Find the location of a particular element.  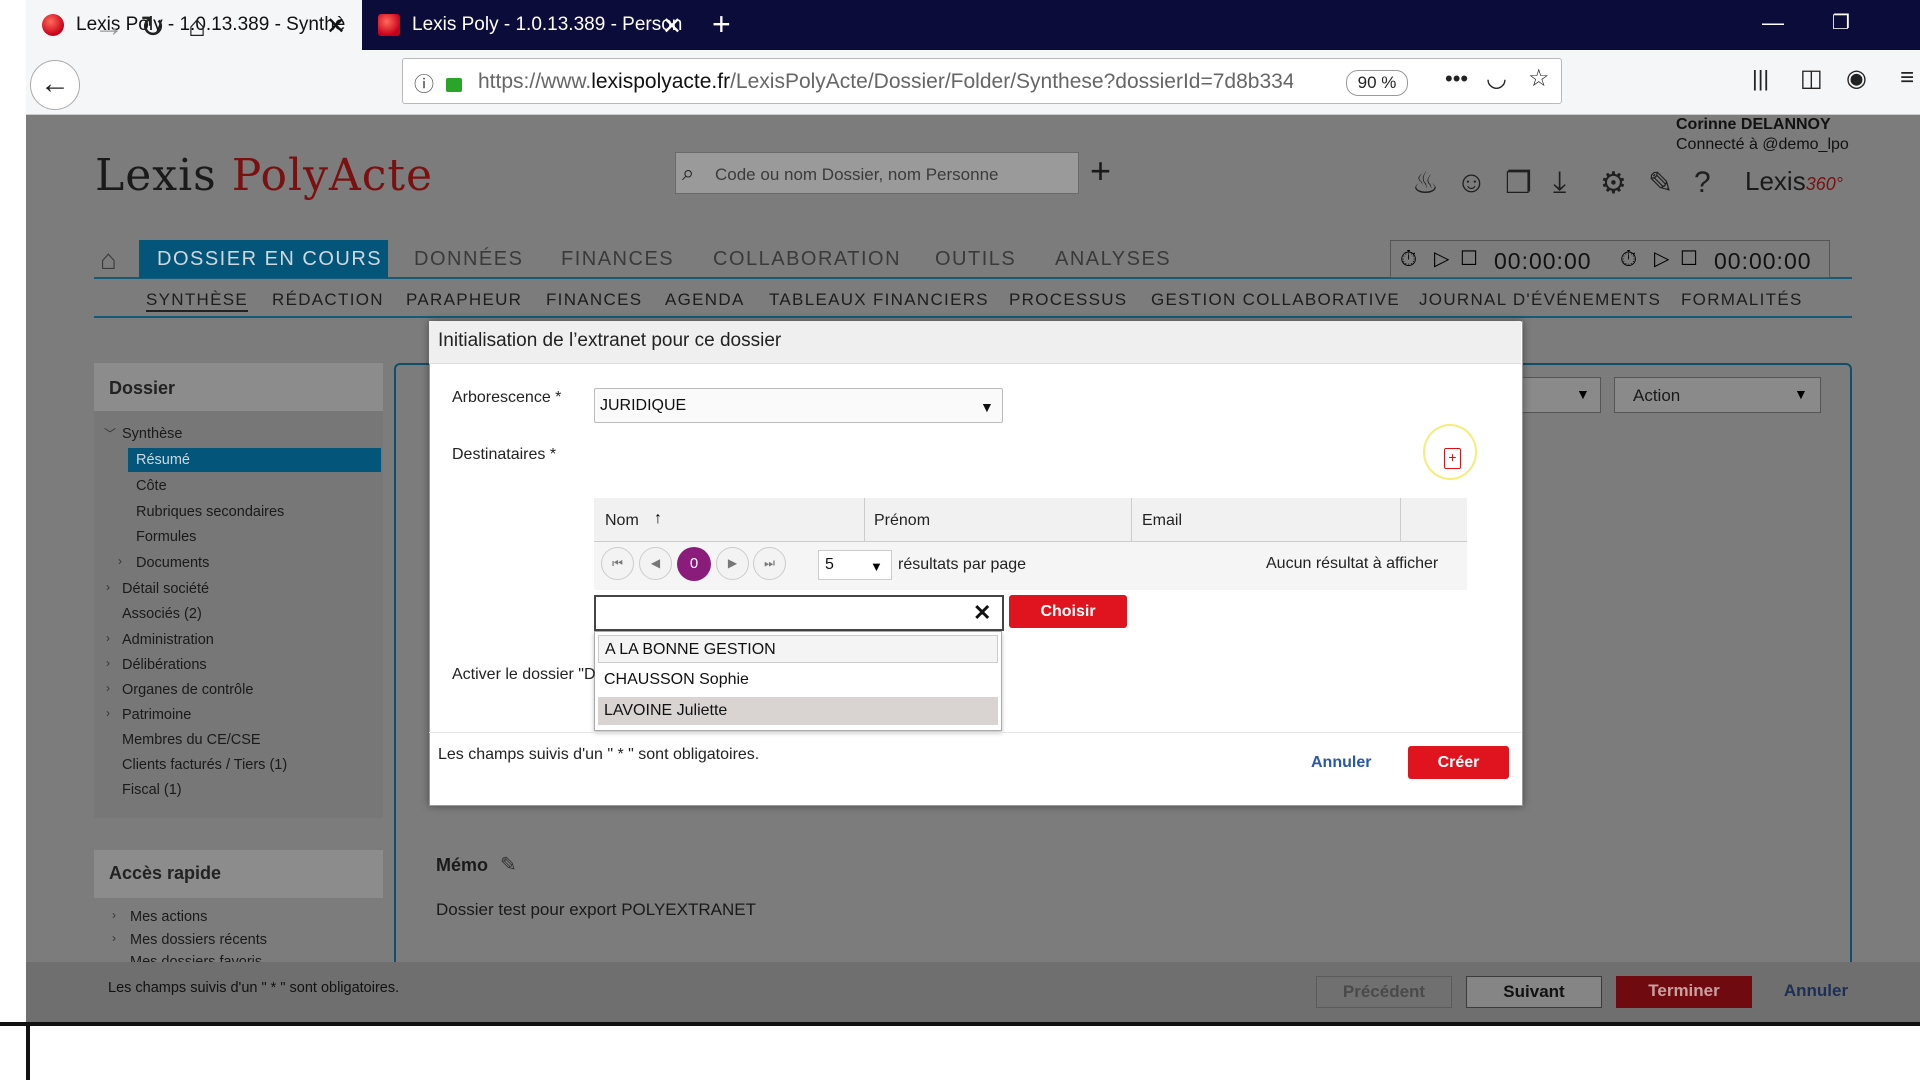

sidebar-item-patrimoine: Patrimoine is located at coordinates (156, 715).